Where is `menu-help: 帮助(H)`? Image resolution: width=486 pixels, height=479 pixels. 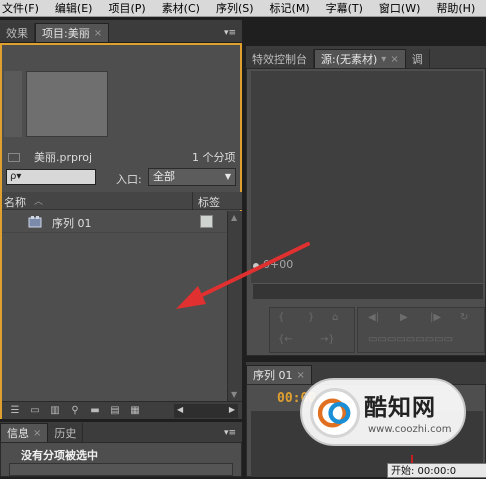
menu-help: 帮助(H) is located at coordinates (455, 8).